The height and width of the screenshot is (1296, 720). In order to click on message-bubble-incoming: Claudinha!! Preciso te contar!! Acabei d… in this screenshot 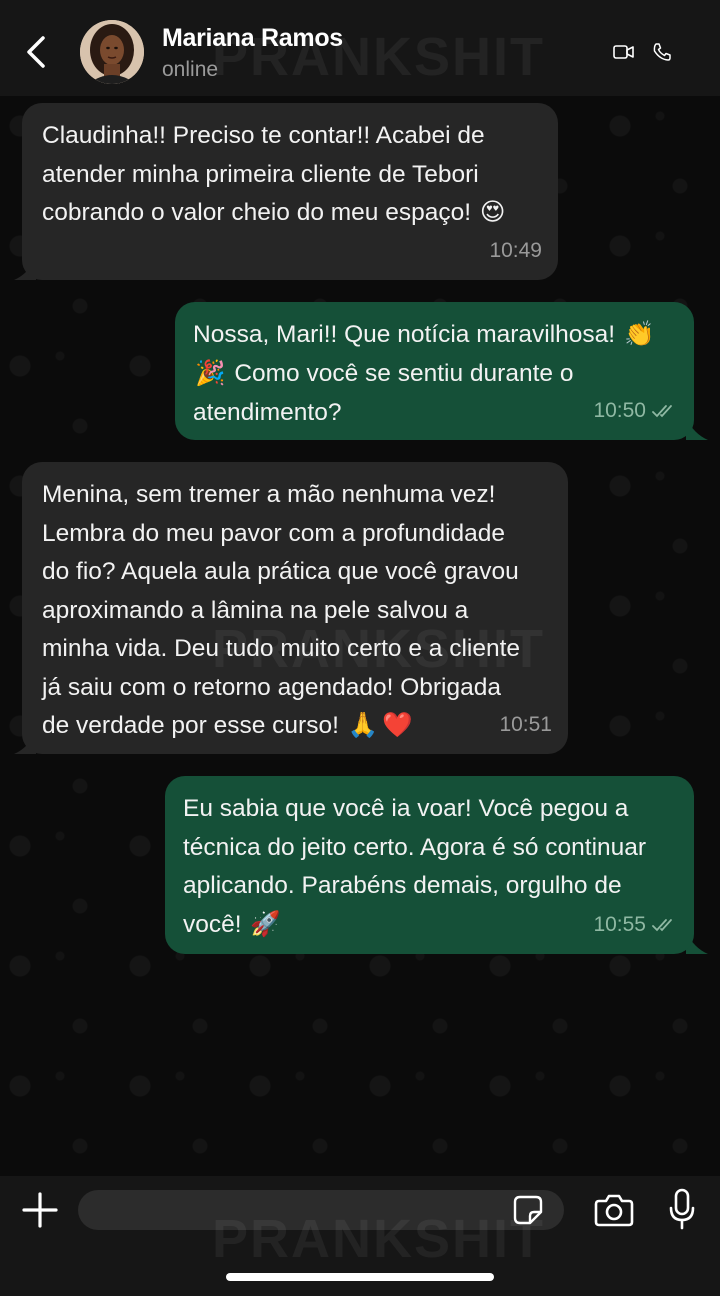, I will do `click(290, 191)`.